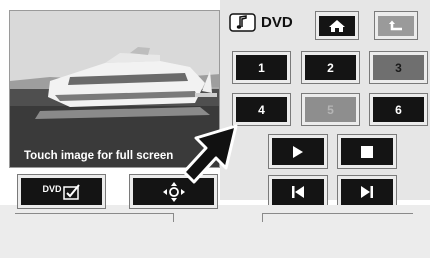  I want to click on skip-next-button, so click(367, 192).